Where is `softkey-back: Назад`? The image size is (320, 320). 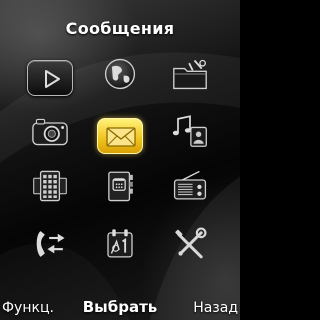 softkey-back: Назад is located at coordinates (215, 308).